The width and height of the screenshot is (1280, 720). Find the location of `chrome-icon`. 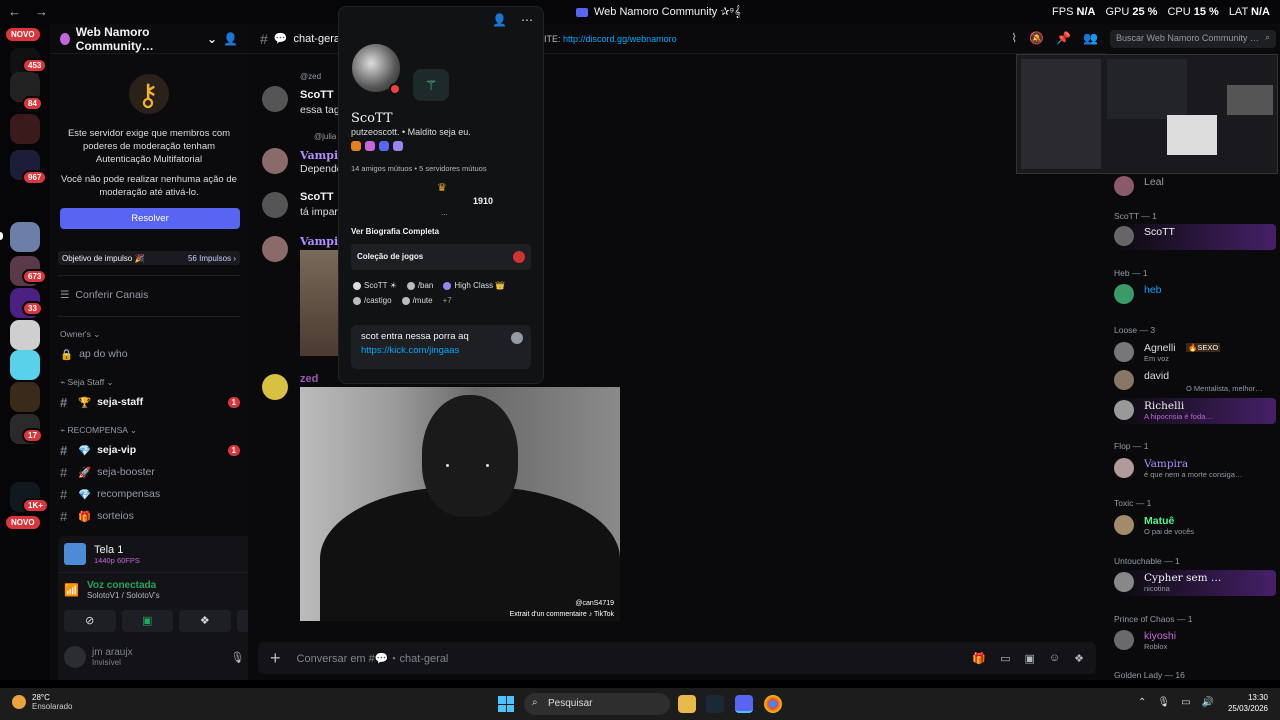

chrome-icon is located at coordinates (773, 704).